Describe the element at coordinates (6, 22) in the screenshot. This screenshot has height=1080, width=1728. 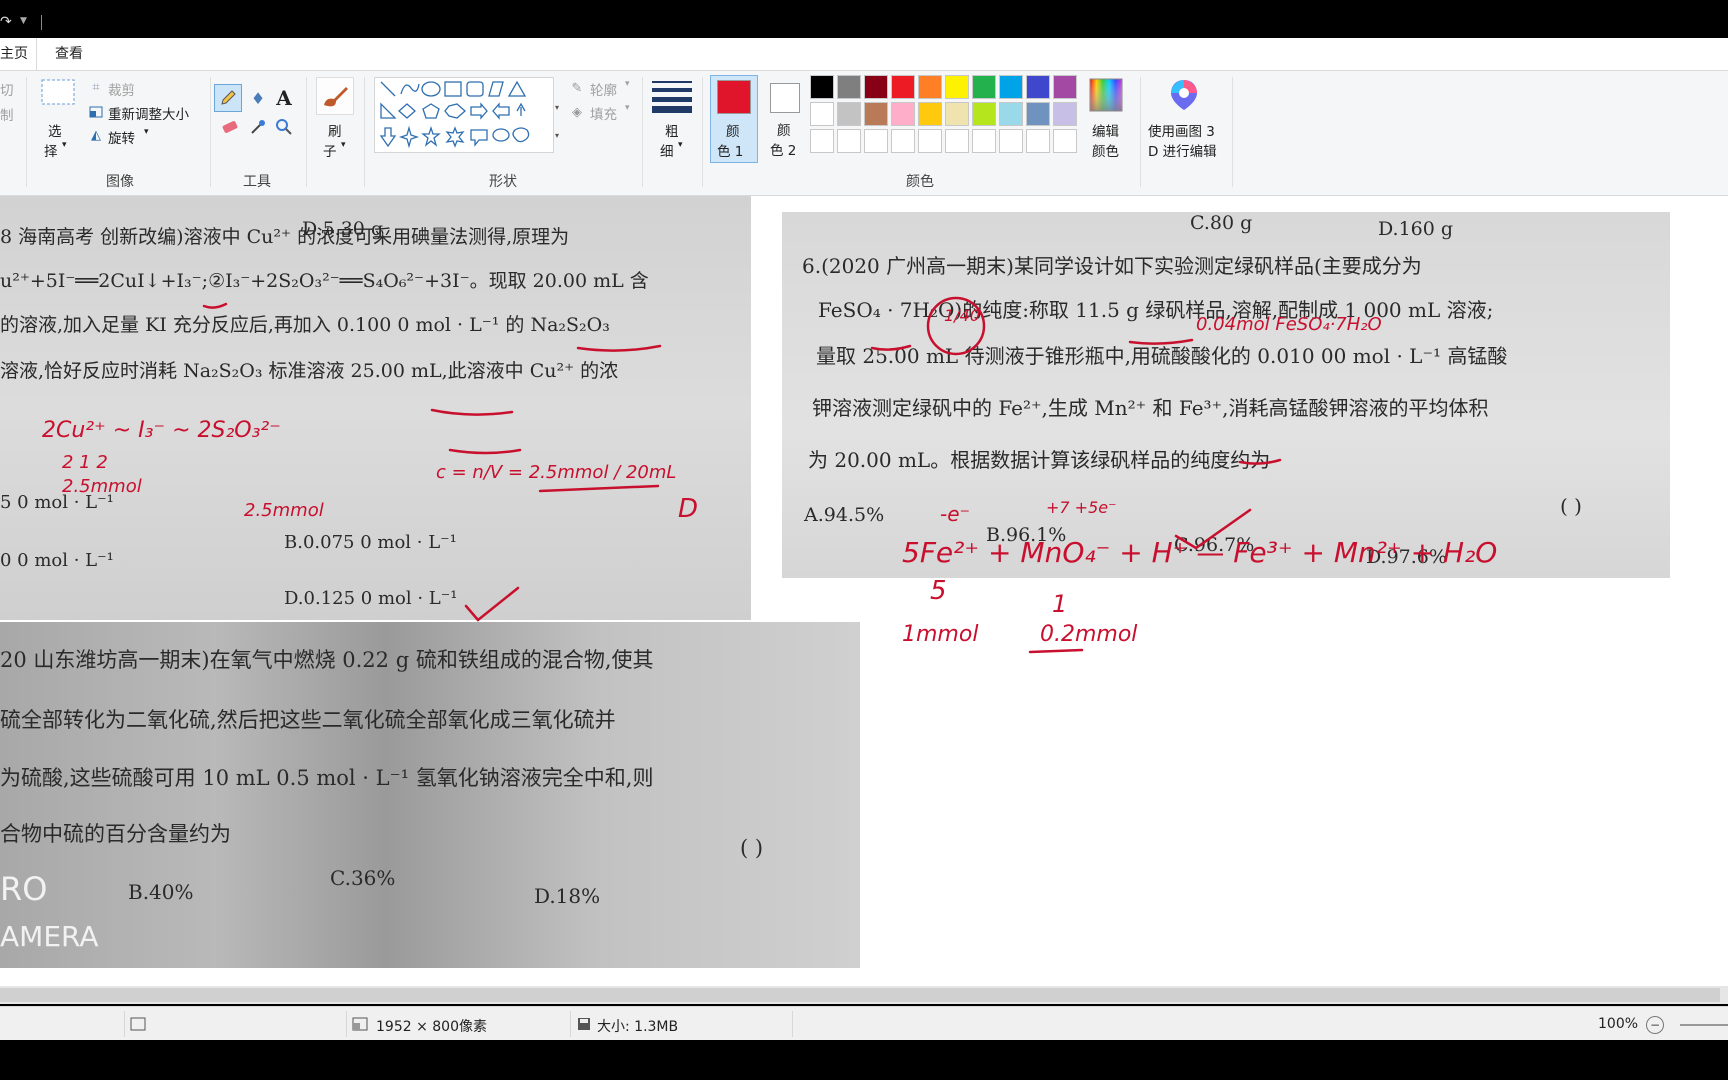
I see `redo-icon: ↷` at that location.